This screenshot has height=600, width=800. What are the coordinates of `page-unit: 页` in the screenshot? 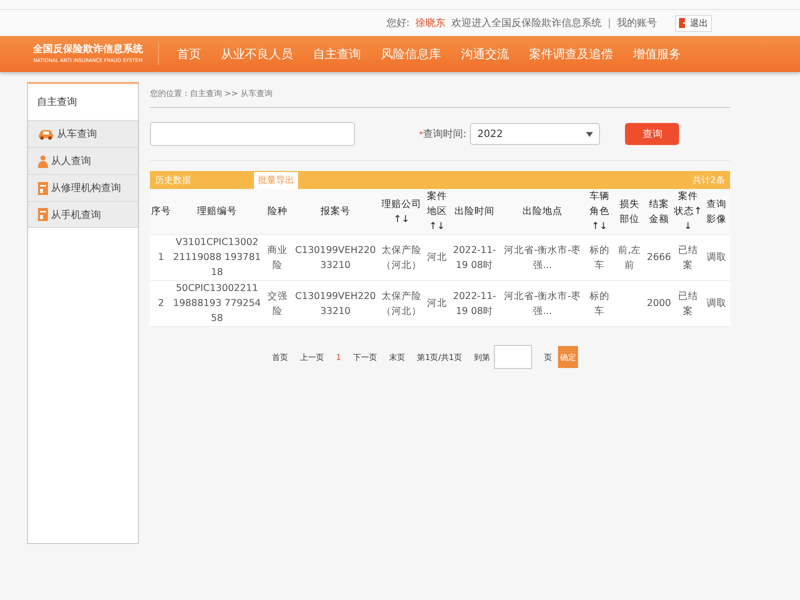 It's located at (548, 357).